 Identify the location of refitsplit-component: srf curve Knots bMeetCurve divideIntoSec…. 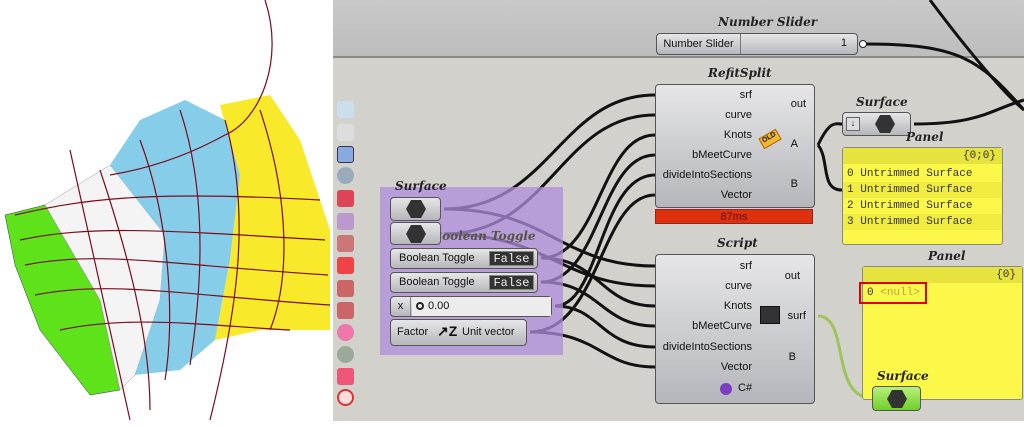
(735, 146).